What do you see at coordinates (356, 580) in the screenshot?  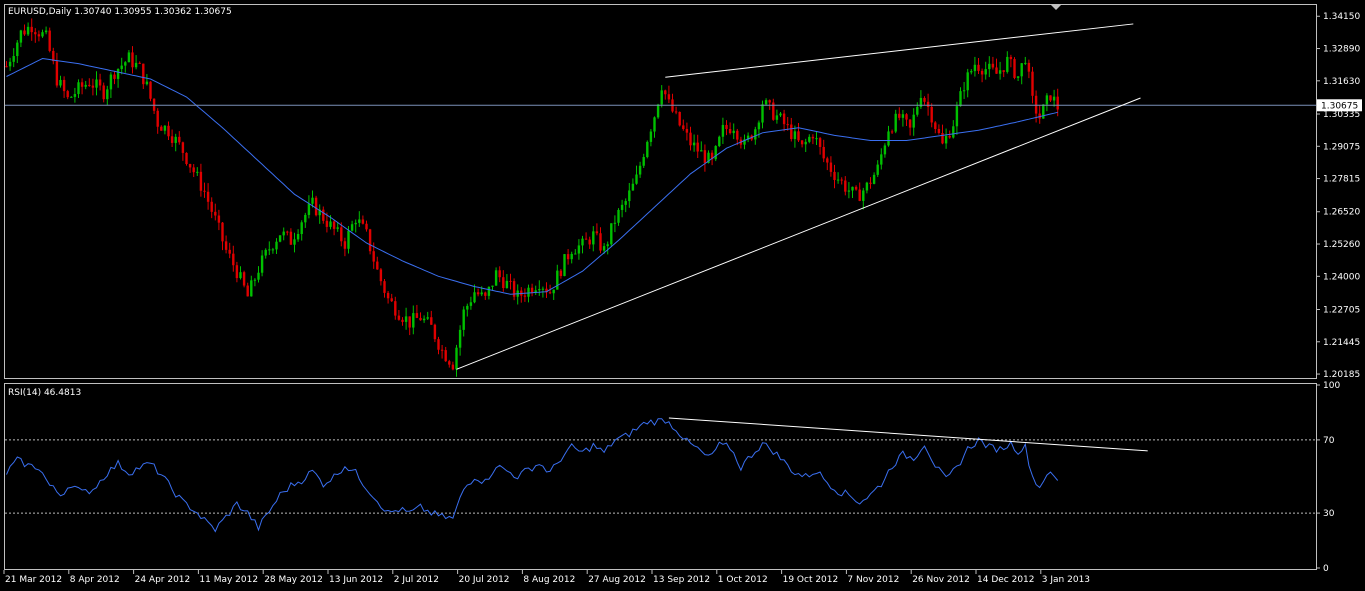 I see `time-tick-label: 13 Jun 2012` at bounding box center [356, 580].